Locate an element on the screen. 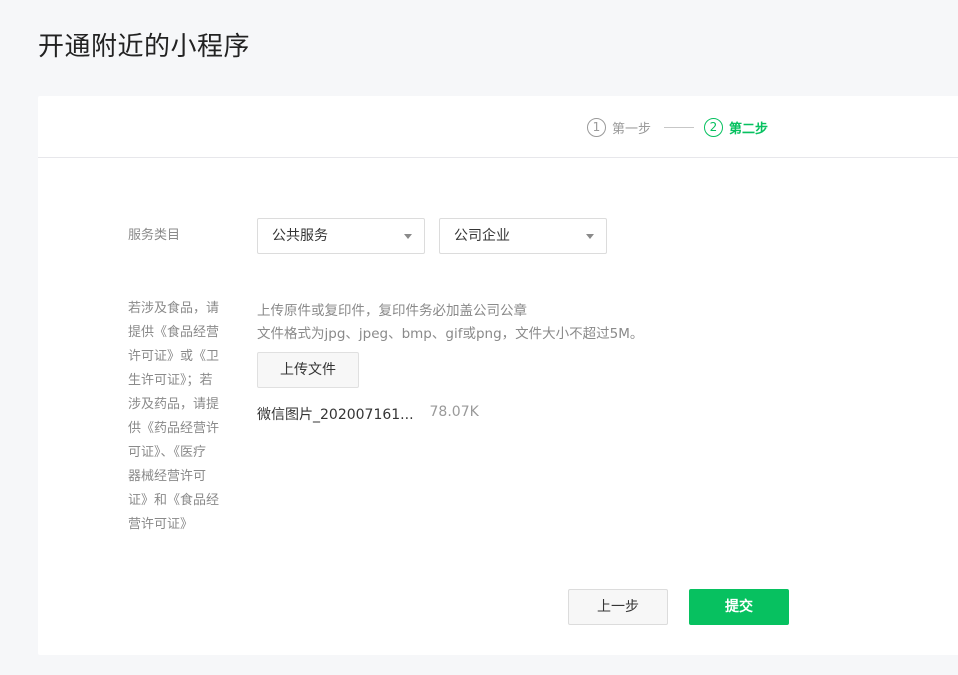 Image resolution: width=958 pixels, height=675 pixels. step-2-number-icon: 2 is located at coordinates (713, 127).